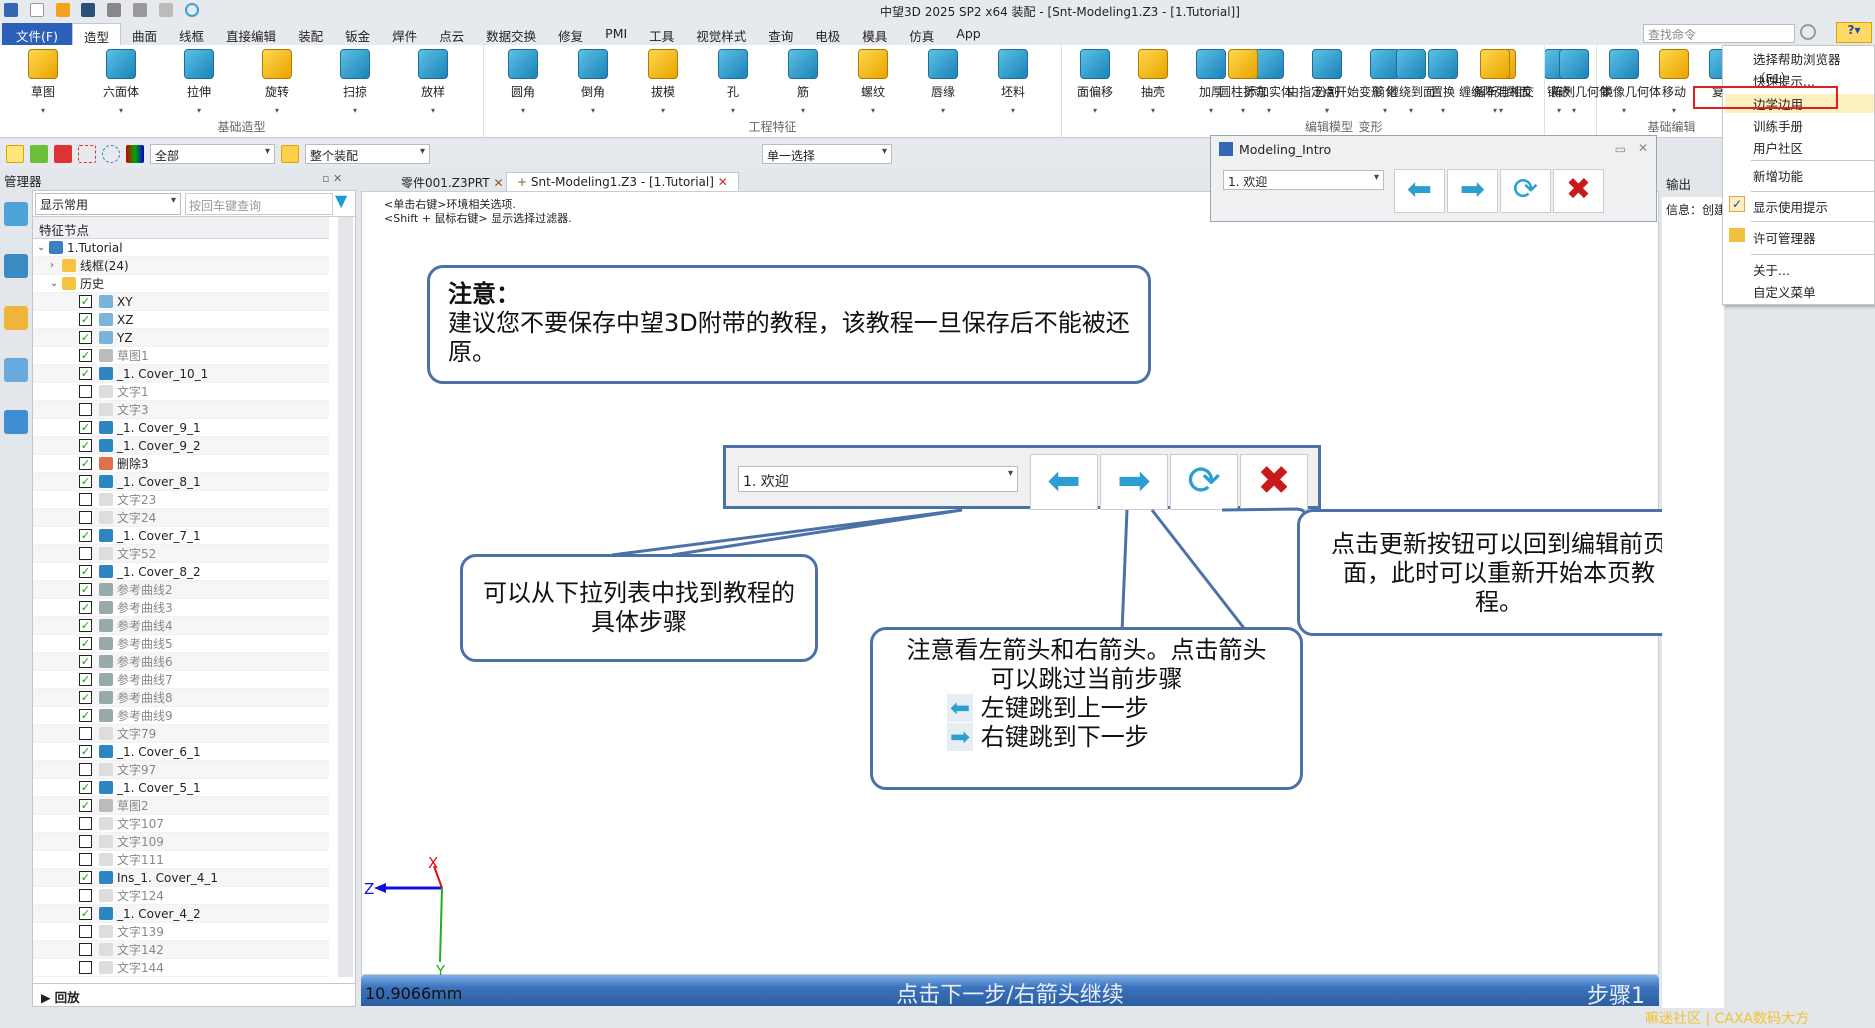 The image size is (1875, 1028). Describe the element at coordinates (181, 878) in the screenshot. I see `tree-row: ✓ Ins_1. Cover_4_1` at that location.